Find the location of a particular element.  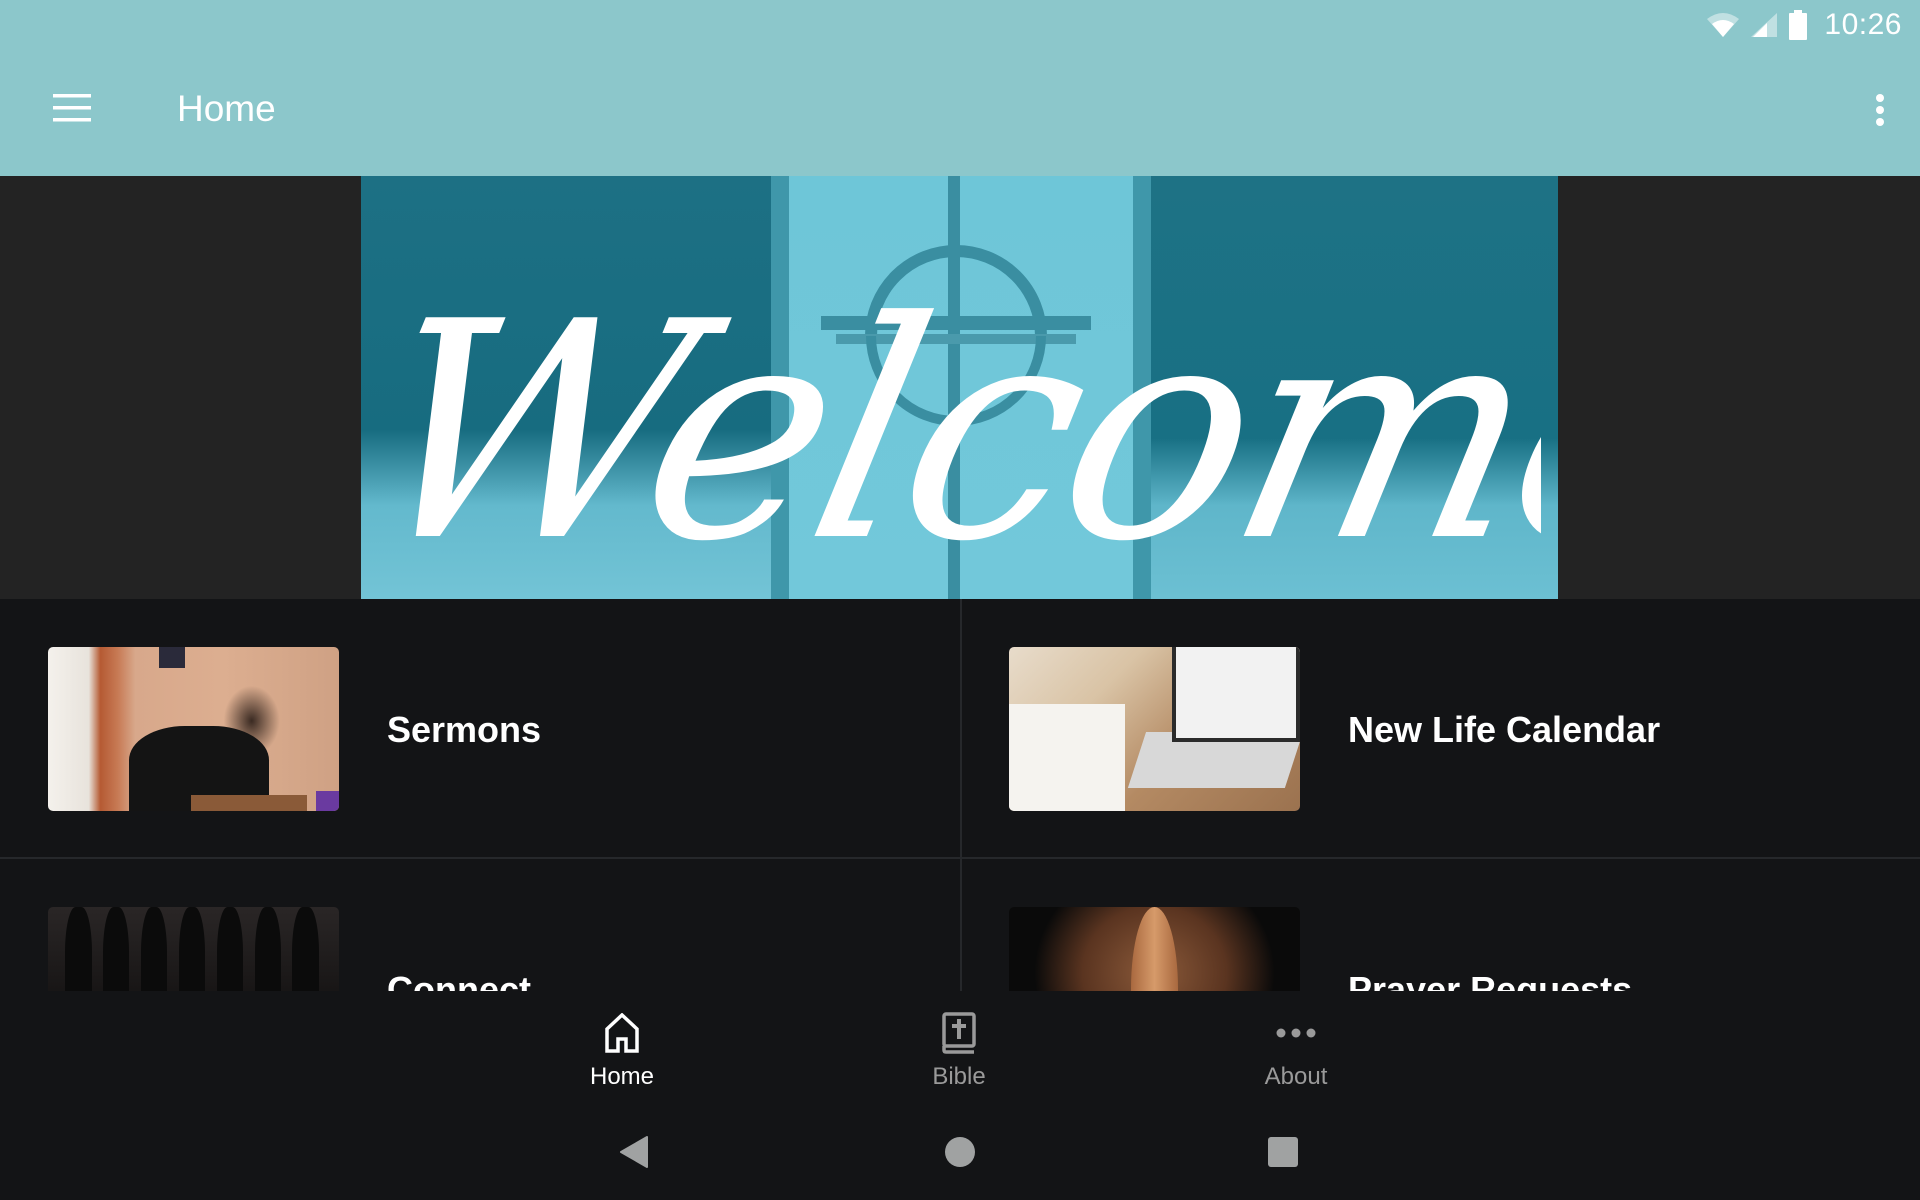

hamburger-menu-button is located at coordinates (72, 110).